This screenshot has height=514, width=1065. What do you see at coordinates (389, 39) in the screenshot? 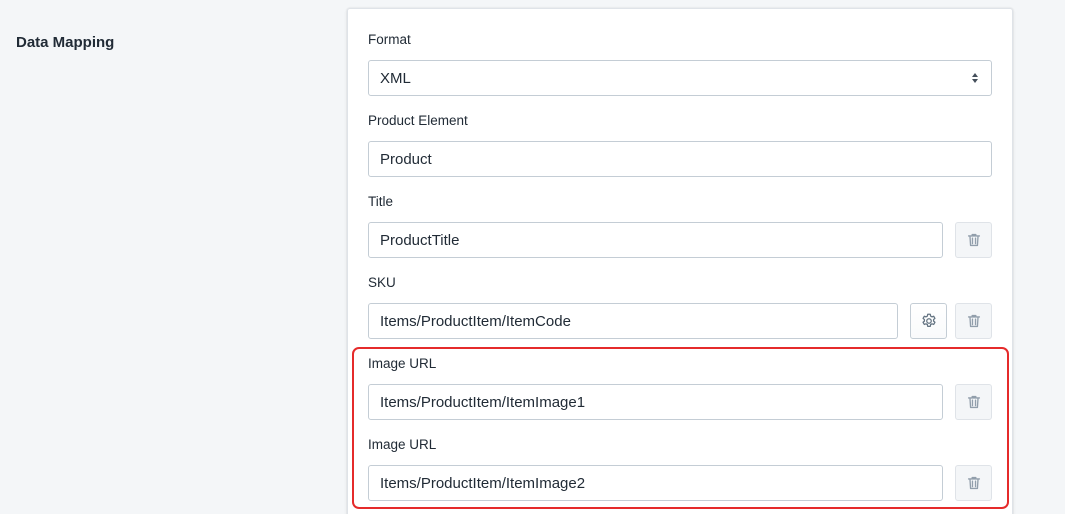
I see `format-label: Format` at bounding box center [389, 39].